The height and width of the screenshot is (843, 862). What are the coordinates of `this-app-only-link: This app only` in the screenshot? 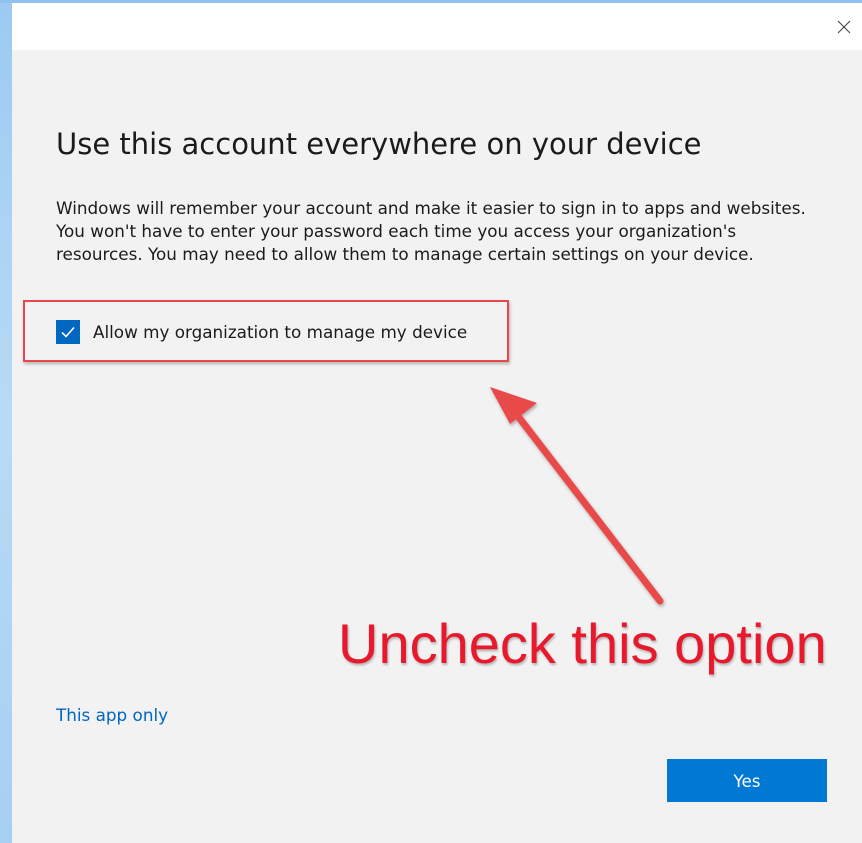 It's located at (112, 715).